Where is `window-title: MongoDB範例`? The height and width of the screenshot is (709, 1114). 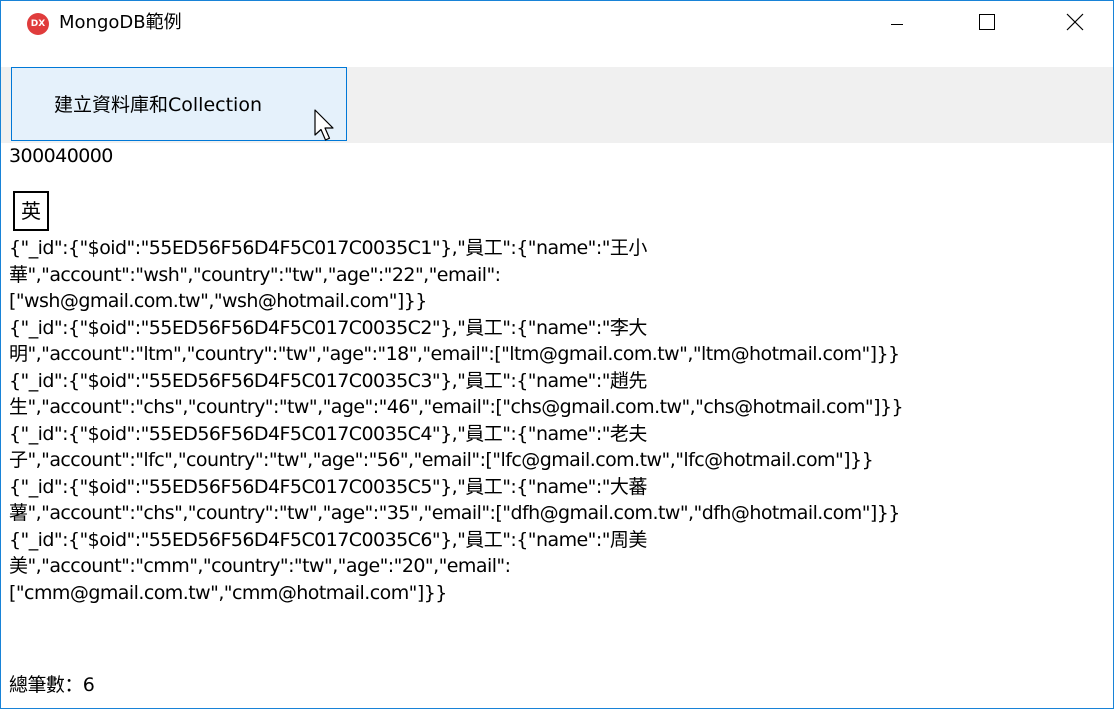 window-title: MongoDB範例 is located at coordinates (120, 22).